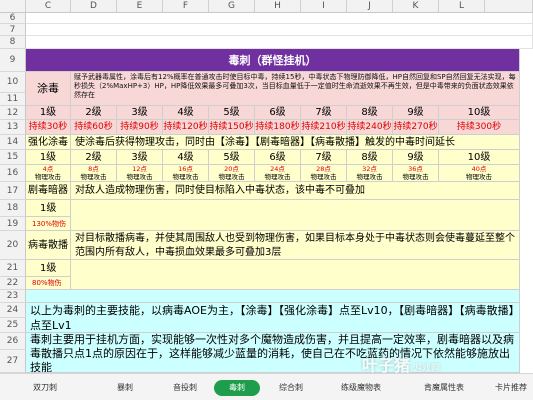 Image resolution: width=533 pixels, height=400 pixels. What do you see at coordinates (370, 6) in the screenshot?
I see `col-header-j: J` at bounding box center [370, 6].